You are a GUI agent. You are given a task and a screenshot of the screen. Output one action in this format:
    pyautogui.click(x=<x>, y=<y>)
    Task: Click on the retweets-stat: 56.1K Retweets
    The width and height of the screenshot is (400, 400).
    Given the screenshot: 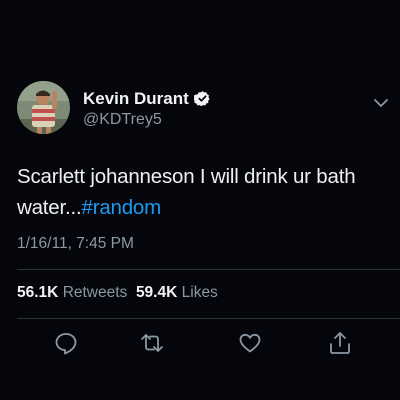 What is the action you would take?
    pyautogui.click(x=72, y=292)
    